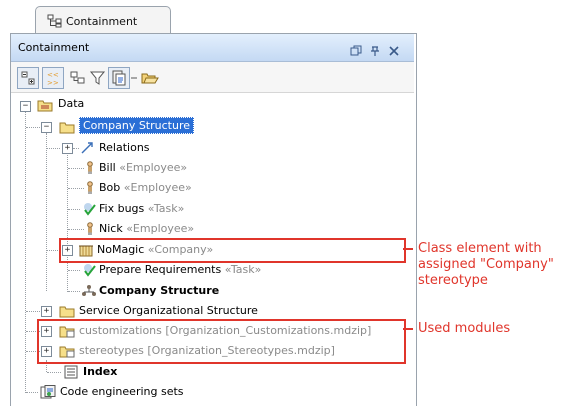 The width and height of the screenshot is (587, 406). Describe the element at coordinates (45, 104) in the screenshot. I see `data-package-icon` at that location.